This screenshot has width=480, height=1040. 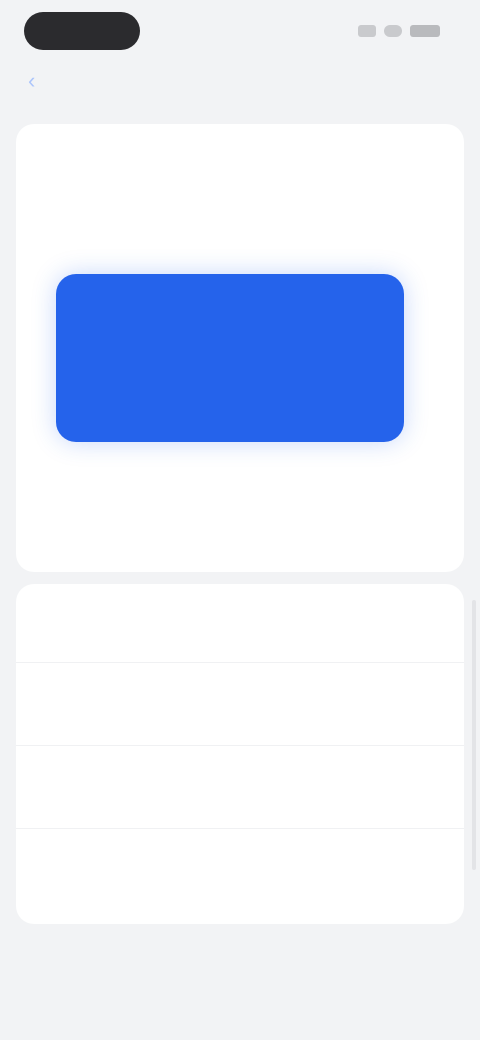 What do you see at coordinates (240, 988) in the screenshot?
I see `tab-bar` at bounding box center [240, 988].